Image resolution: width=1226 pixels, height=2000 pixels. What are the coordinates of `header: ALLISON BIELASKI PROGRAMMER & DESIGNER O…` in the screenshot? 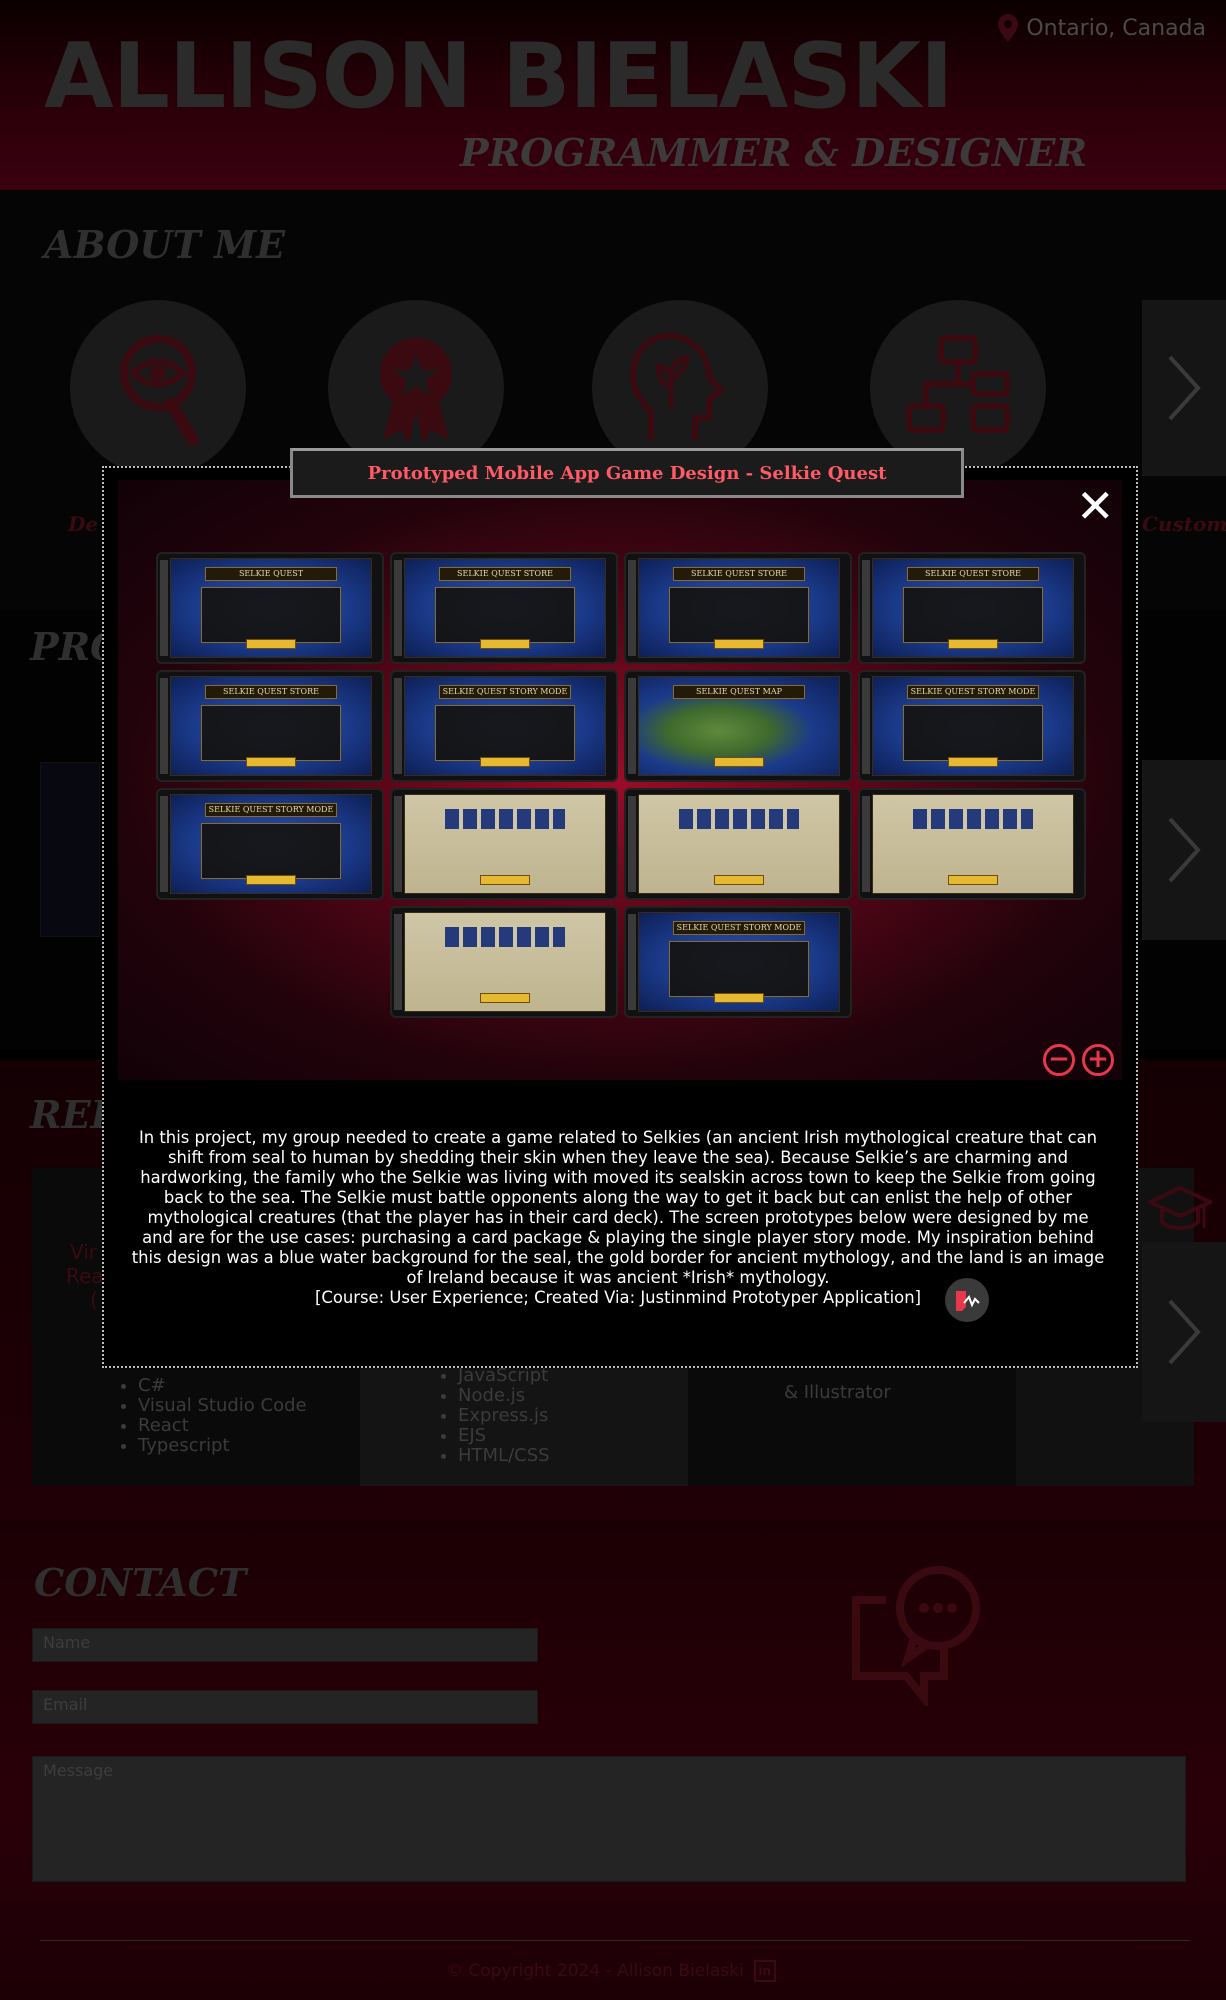 It's located at (613, 95).